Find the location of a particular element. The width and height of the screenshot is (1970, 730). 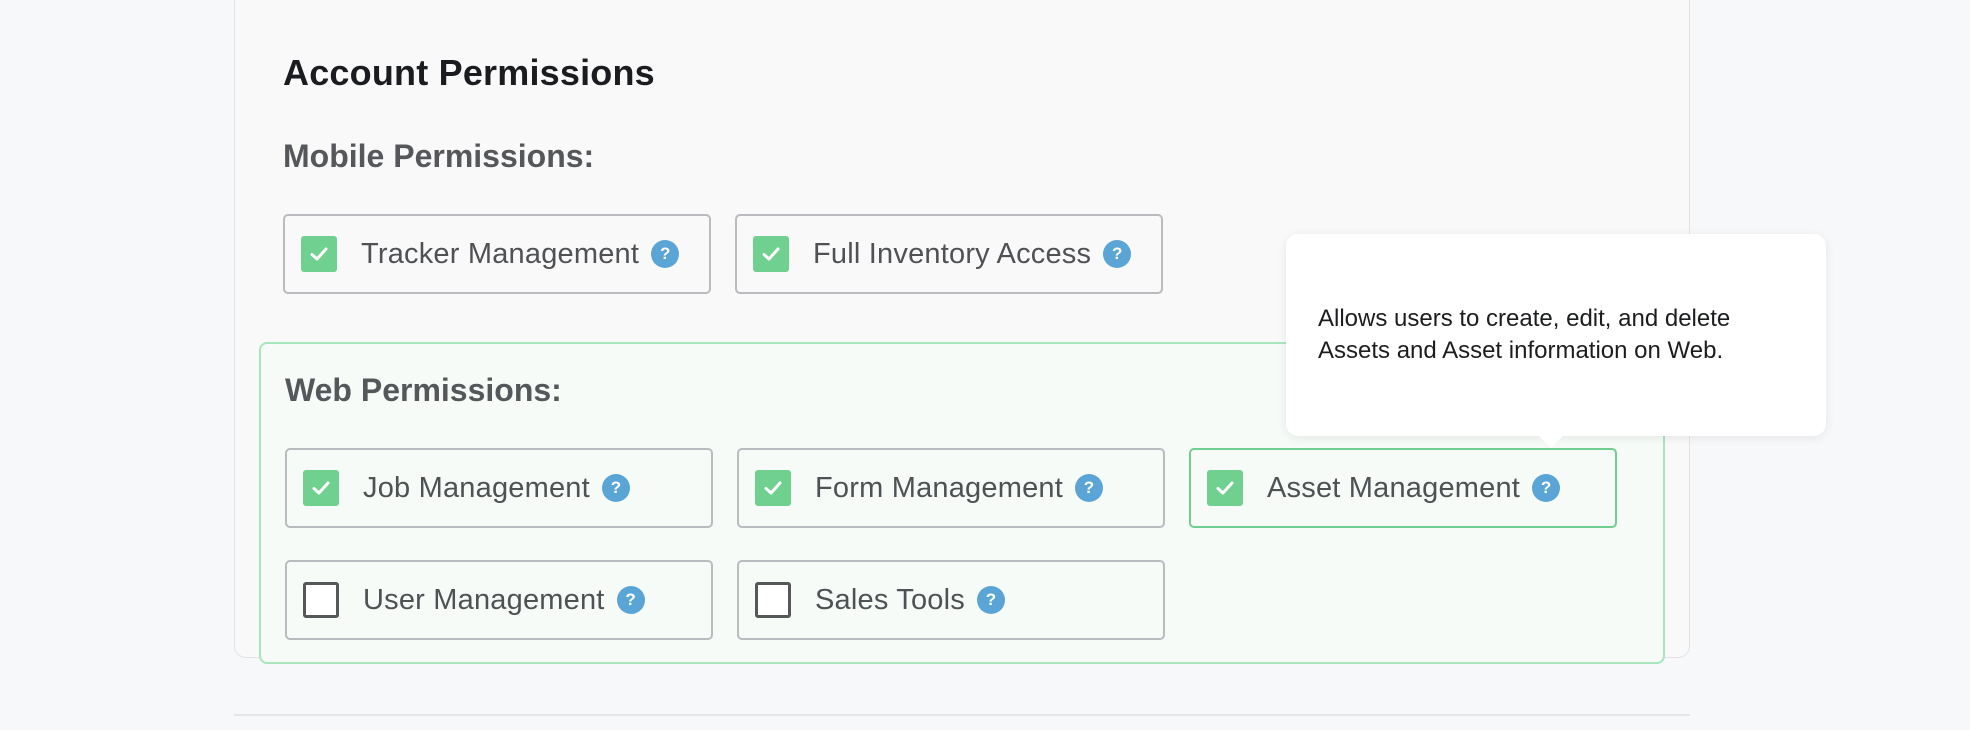

permission-label: Asset Management is located at coordinates (1394, 487).